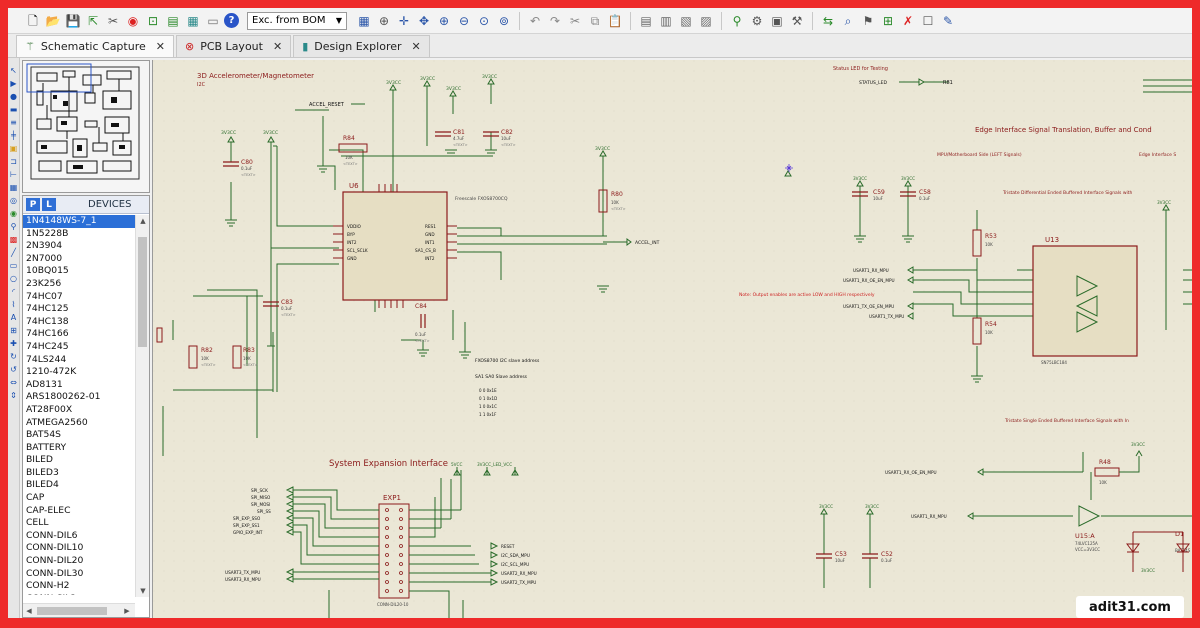 This screenshot has height=628, width=1200. Describe the element at coordinates (395, 246) in the screenshot. I see `chip-u6` at that location.